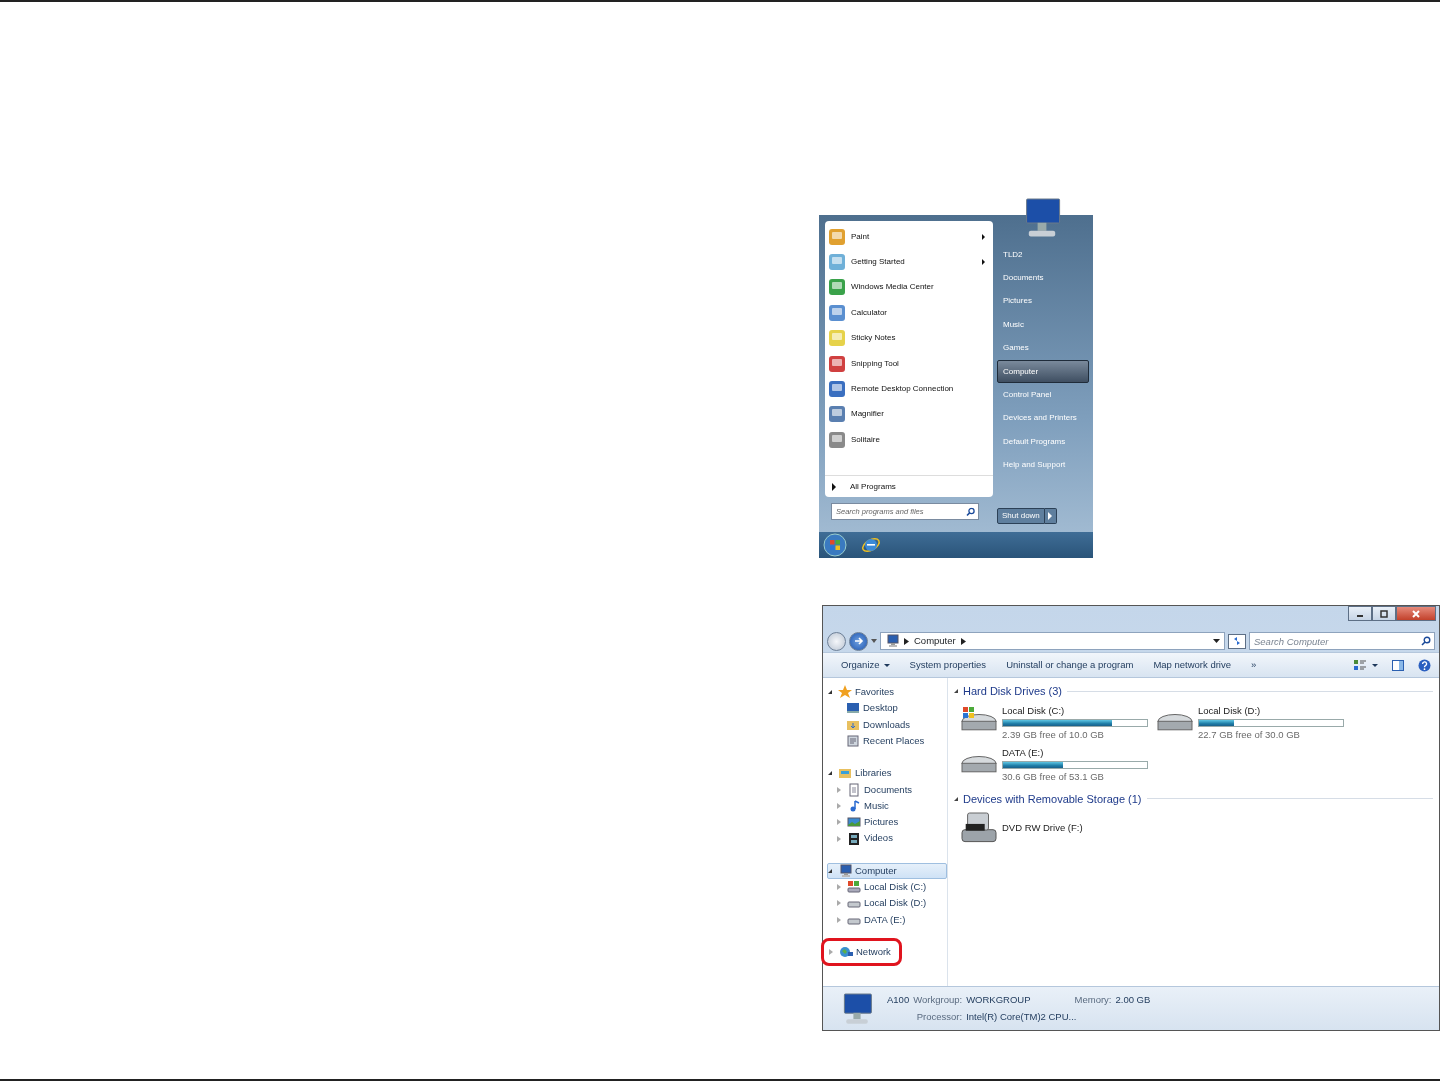 This screenshot has height=1081, width=1440. Describe the element at coordinates (1043, 371) in the screenshot. I see `start-menu-place: Computer` at that location.